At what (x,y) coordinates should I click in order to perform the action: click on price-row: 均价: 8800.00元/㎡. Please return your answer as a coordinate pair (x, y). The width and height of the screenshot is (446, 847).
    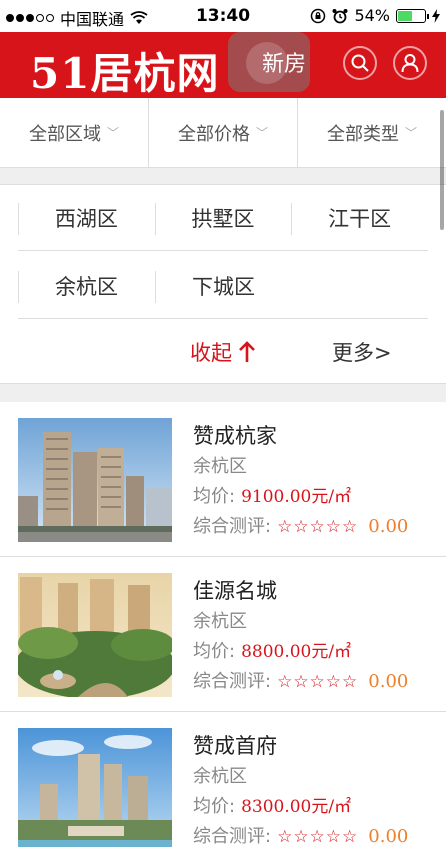
    Looking at the image, I should click on (300, 652).